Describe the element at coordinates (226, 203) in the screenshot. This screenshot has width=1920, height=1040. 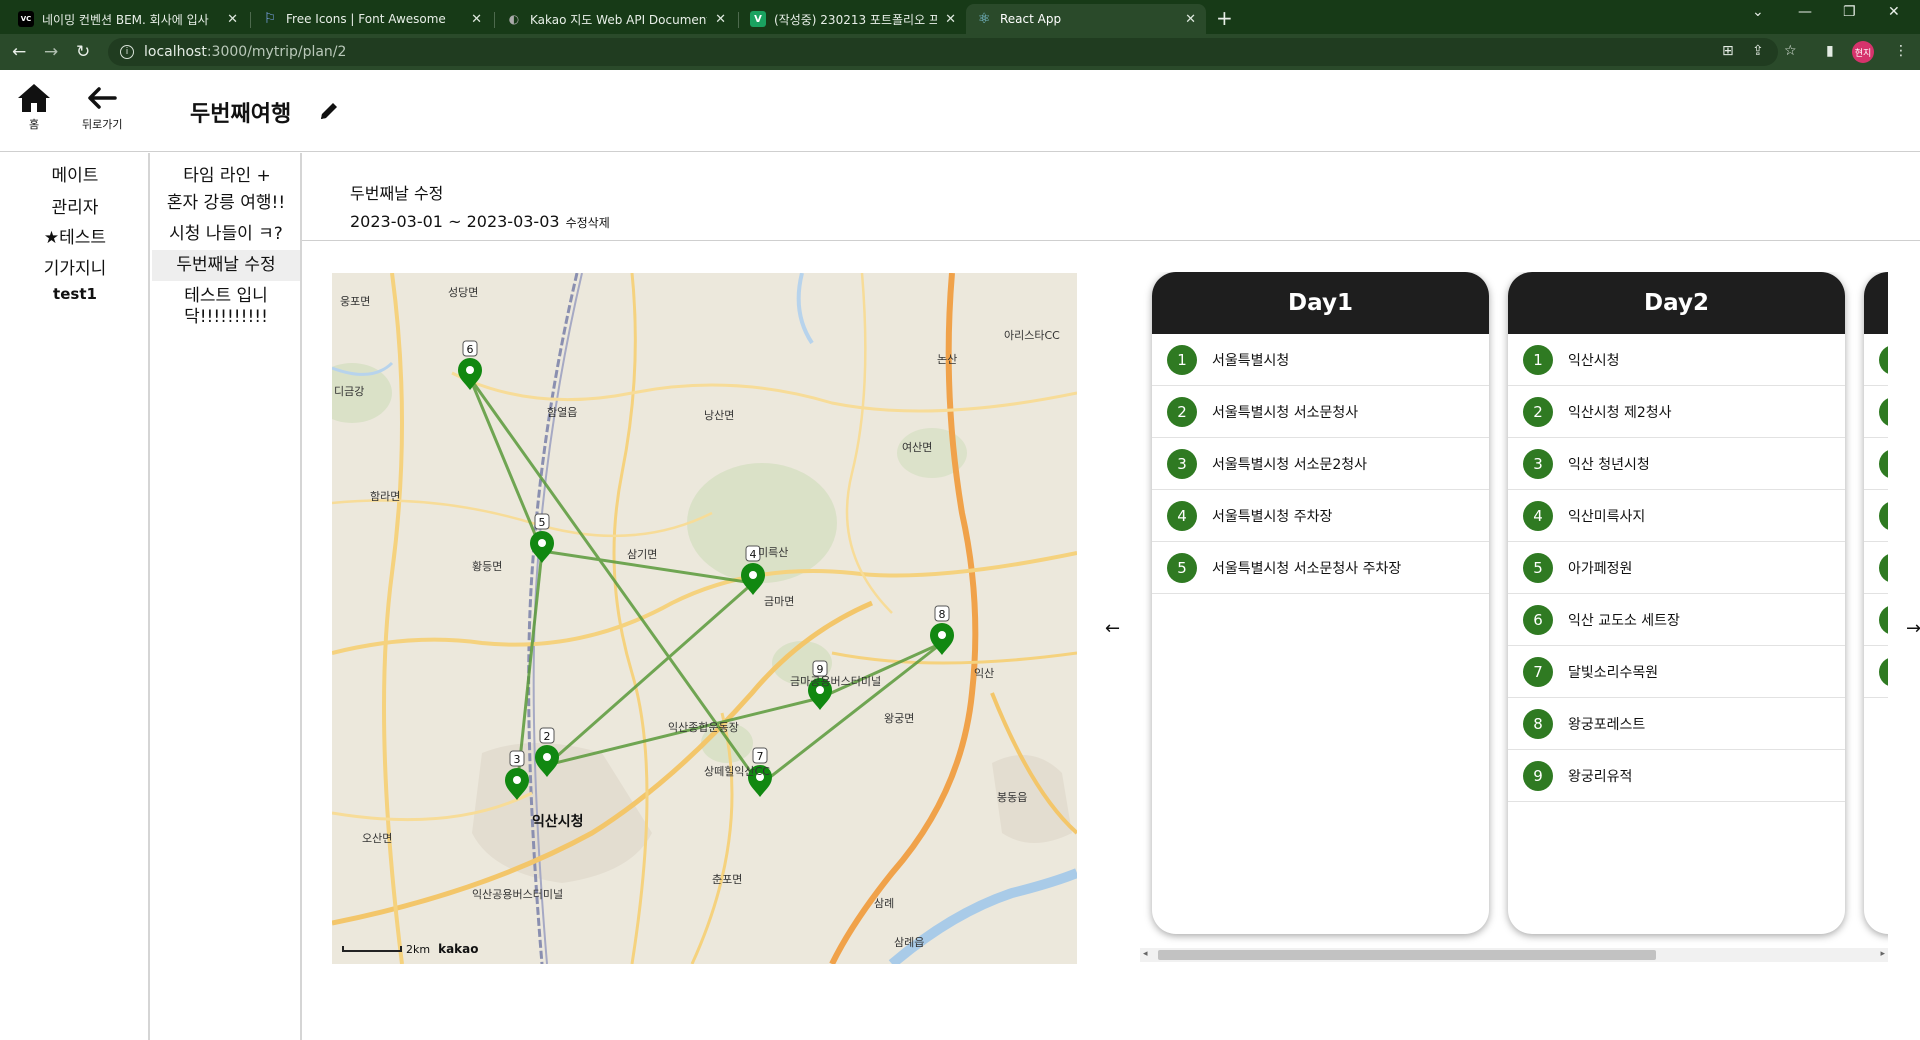
I see `timeline-item: 혼자 강릉 여행!!` at that location.